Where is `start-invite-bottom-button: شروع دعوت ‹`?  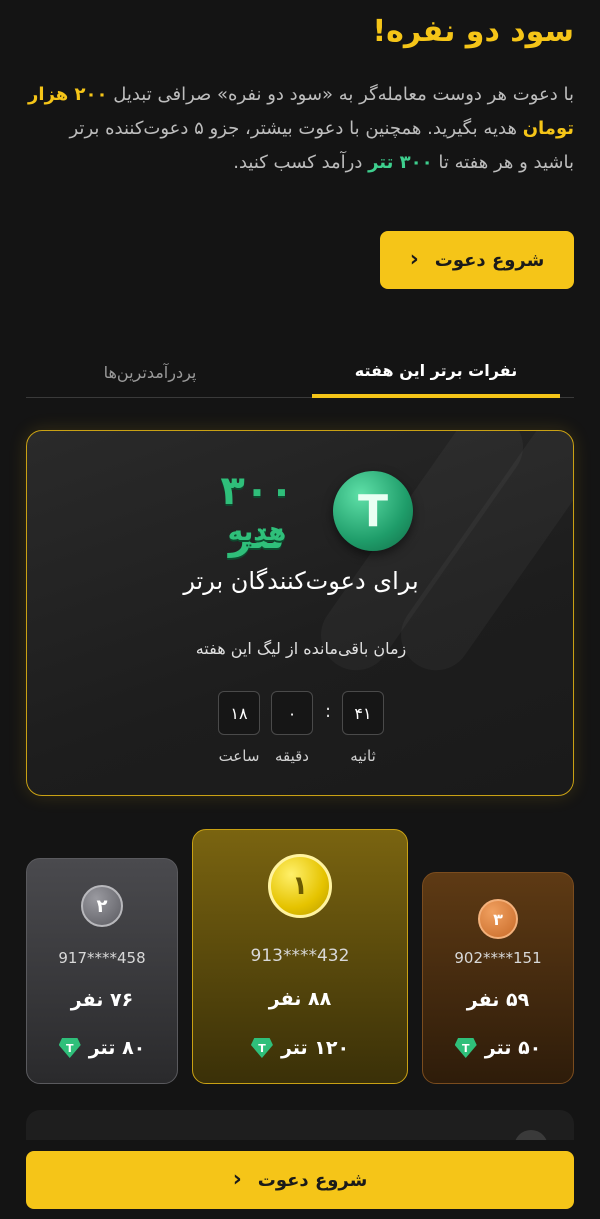
start-invite-bottom-button: شروع دعوت ‹ is located at coordinates (300, 1180).